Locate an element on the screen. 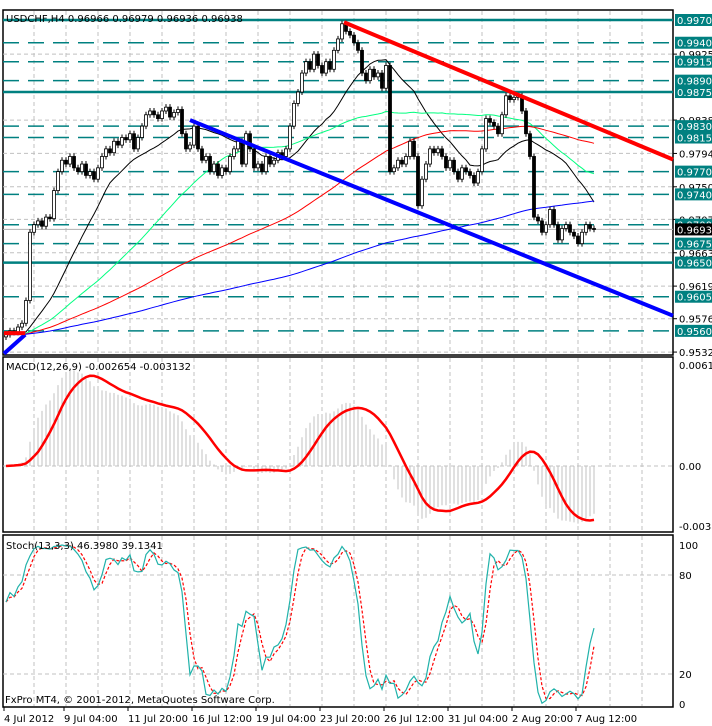 This screenshot has height=726, width=712. macd-header: MACD(12,26,9) -0.002654 -0.003132 is located at coordinates (98, 367).